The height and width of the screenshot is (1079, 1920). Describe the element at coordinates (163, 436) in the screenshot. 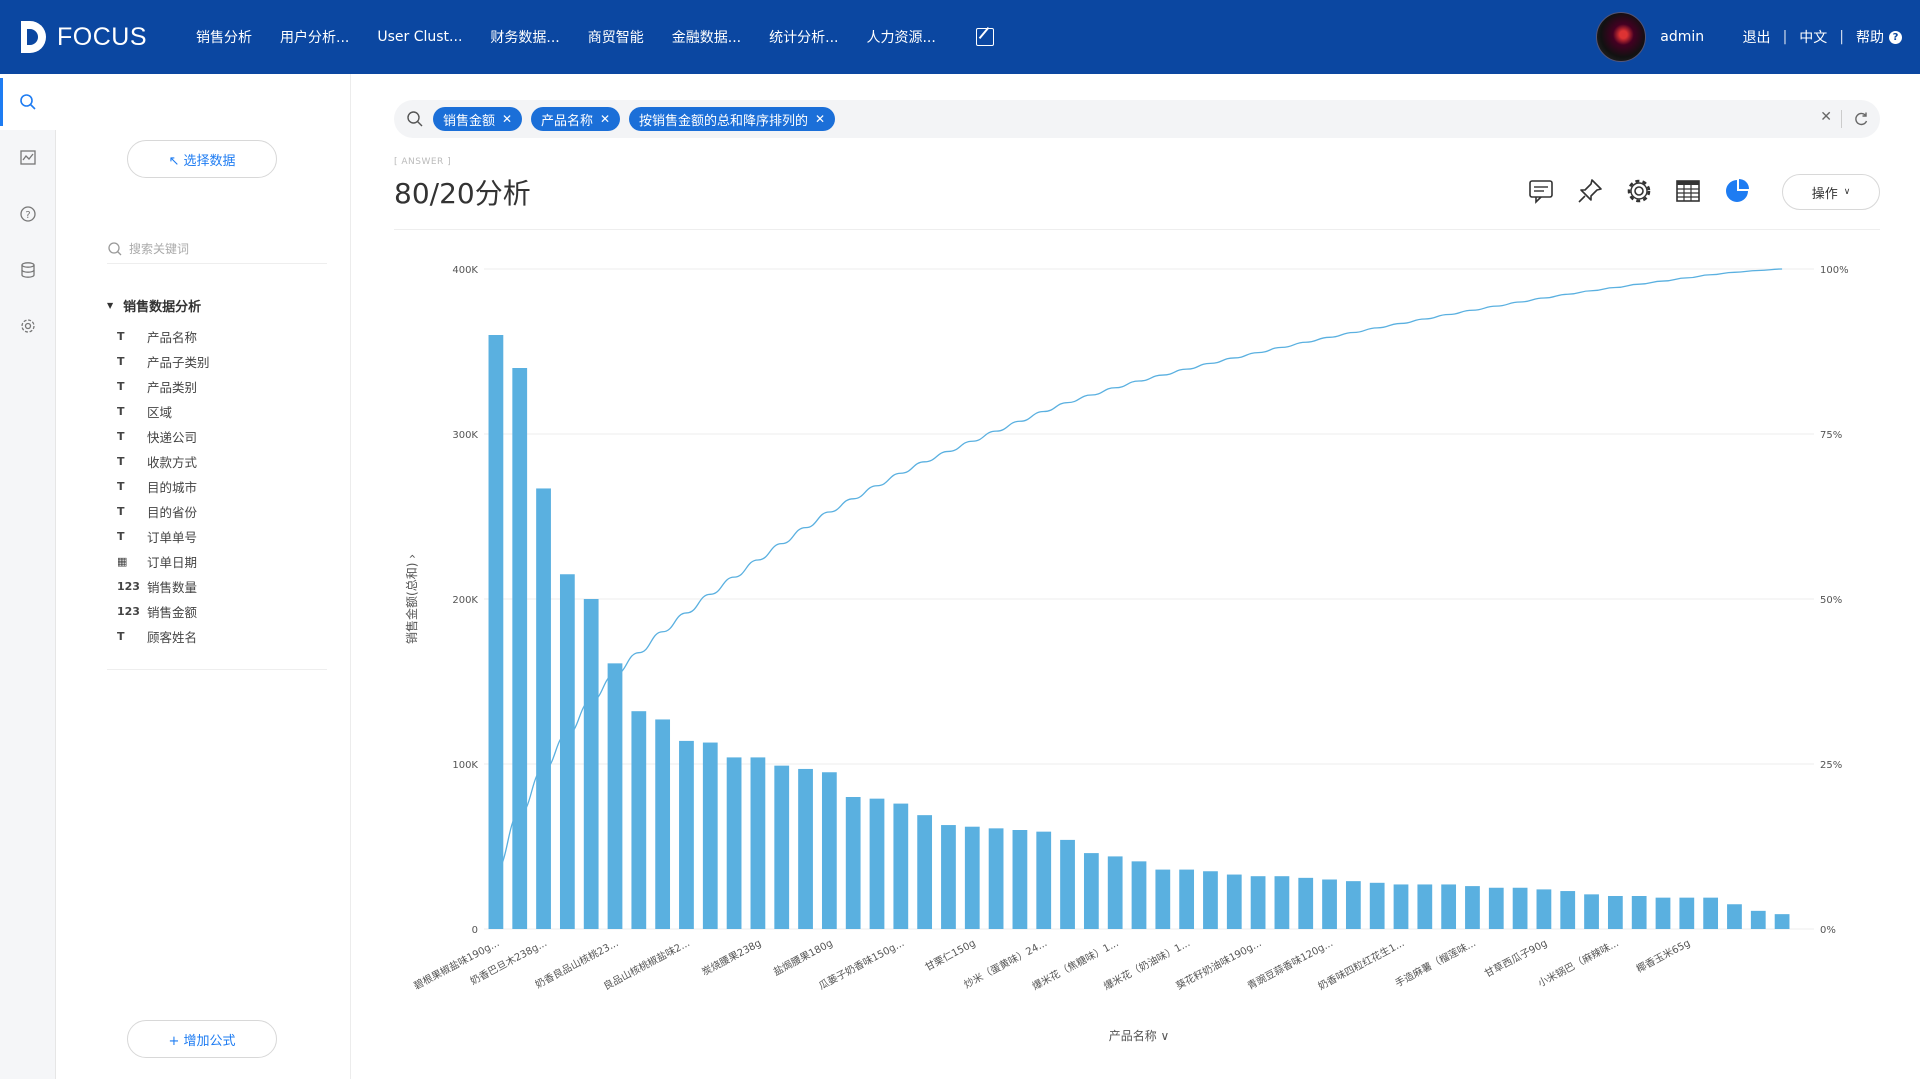

I see `field-item: T 快递公司` at that location.